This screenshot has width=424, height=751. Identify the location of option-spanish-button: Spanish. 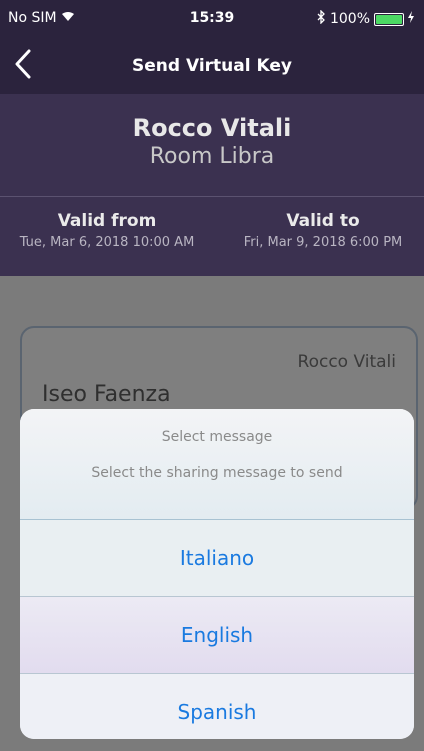
(217, 706).